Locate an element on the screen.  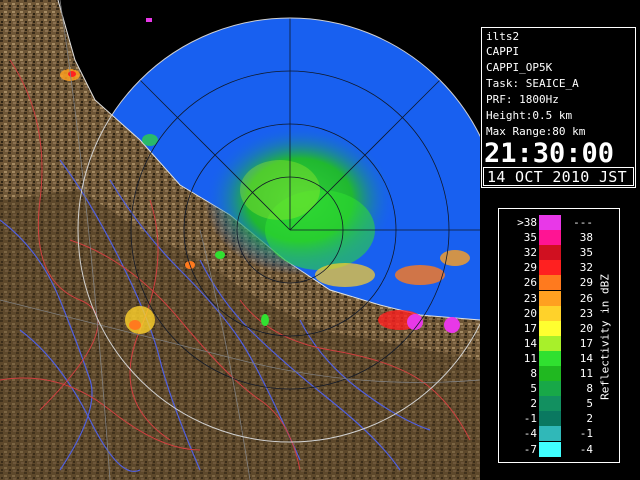
legend-high-value: 11 is located at coordinates (586, 373).